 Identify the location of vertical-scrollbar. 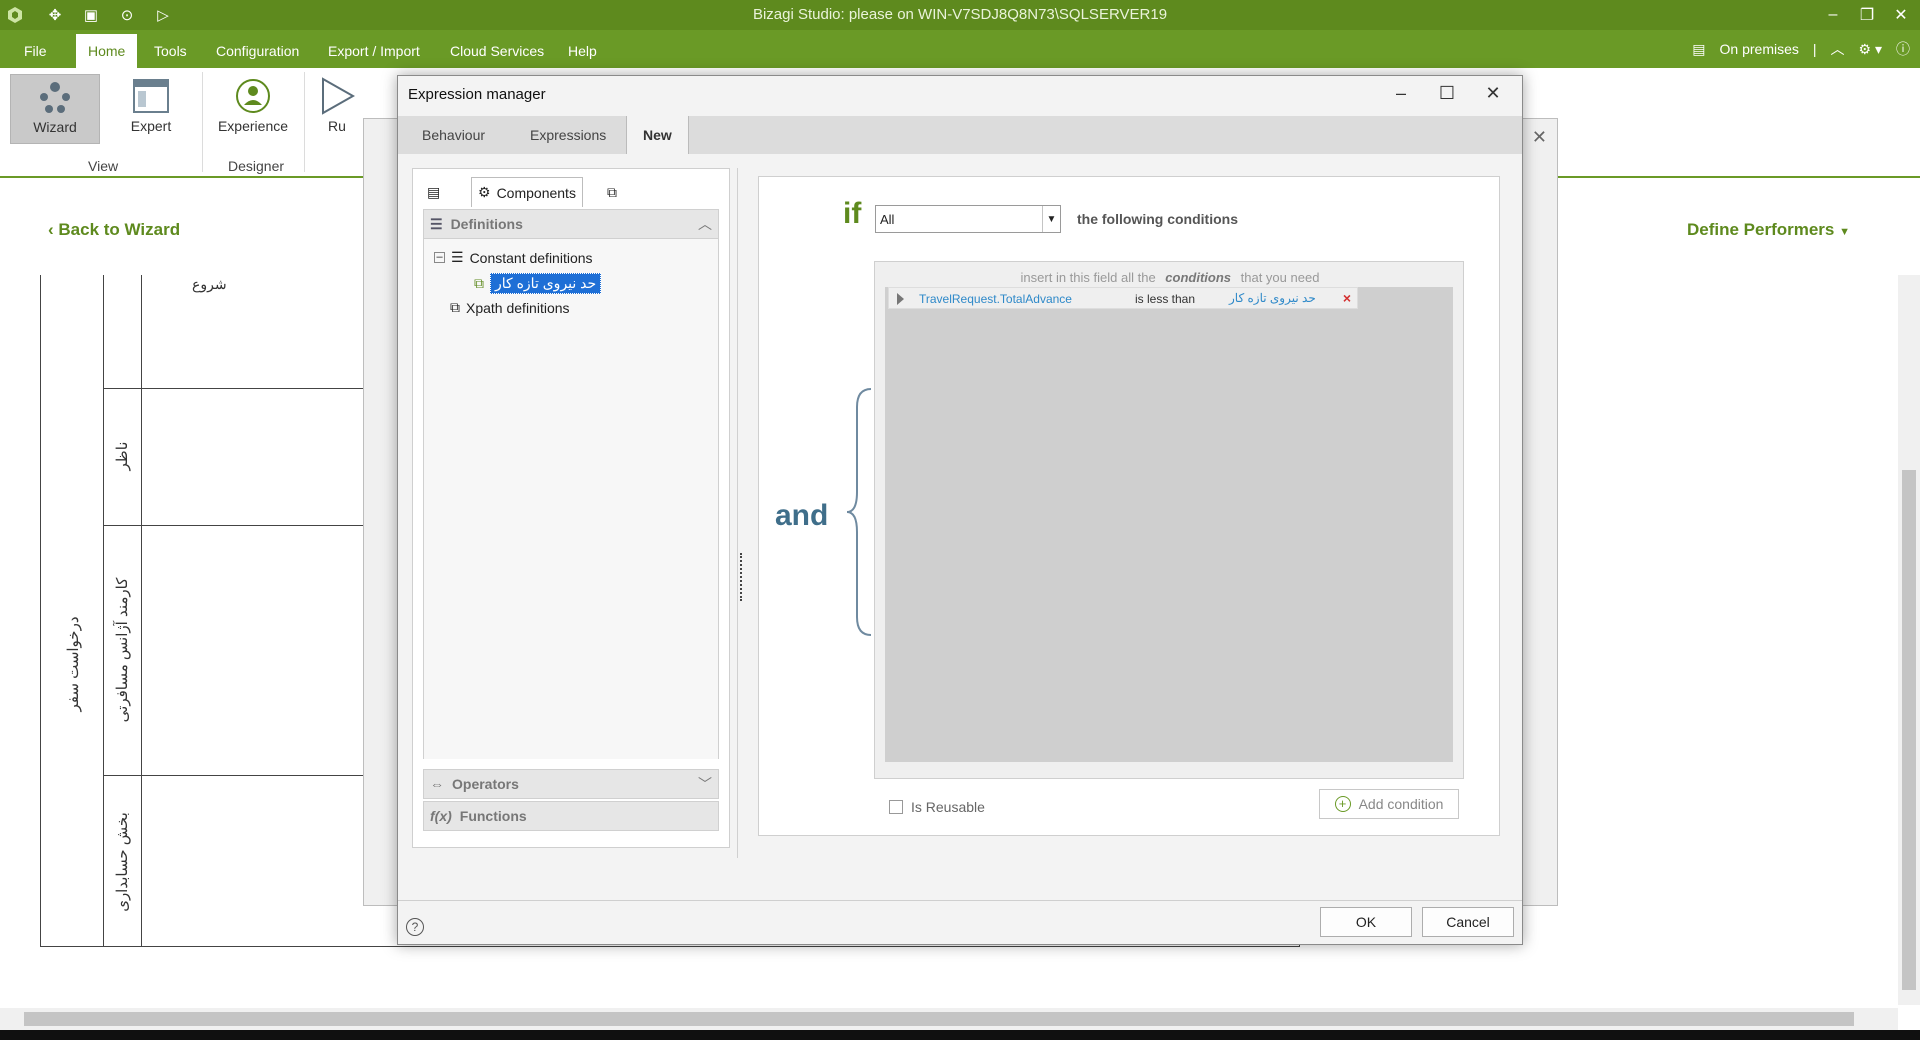
(1909, 640).